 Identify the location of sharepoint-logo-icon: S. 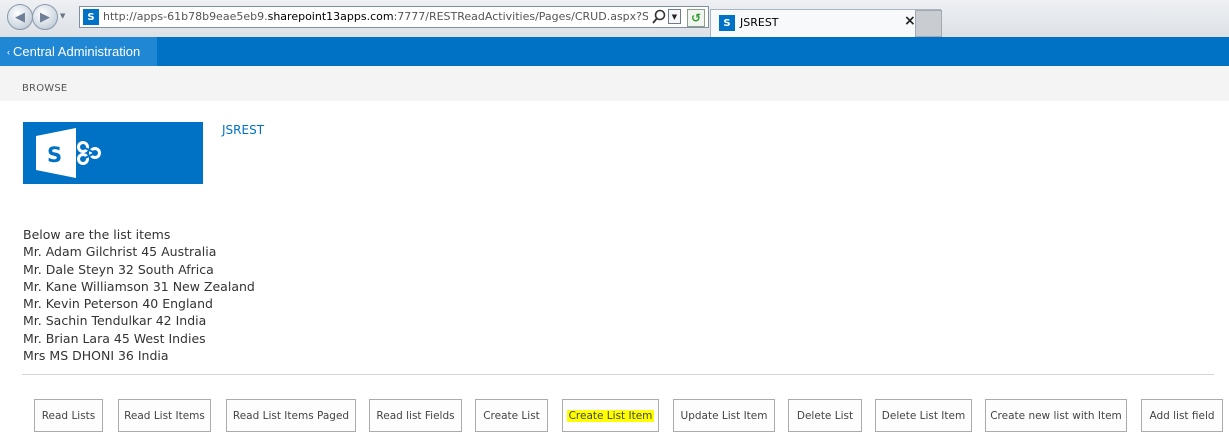
(68, 153).